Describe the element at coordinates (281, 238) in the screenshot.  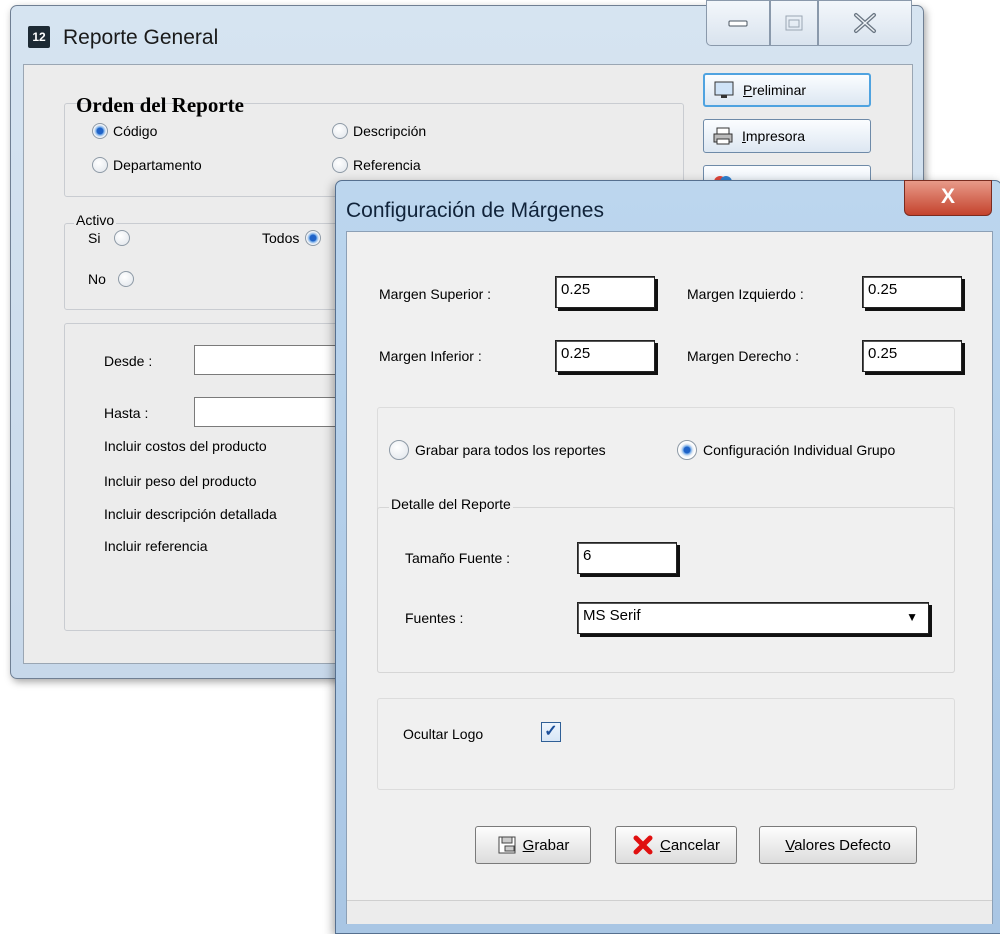
I see `radio-label: Todos` at that location.